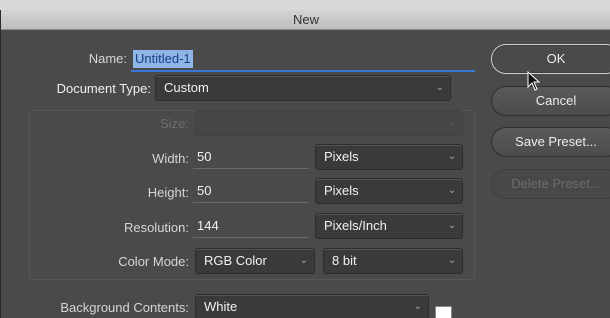 The image size is (610, 318). I want to click on document-type-select: Custom ⌄, so click(303, 88).